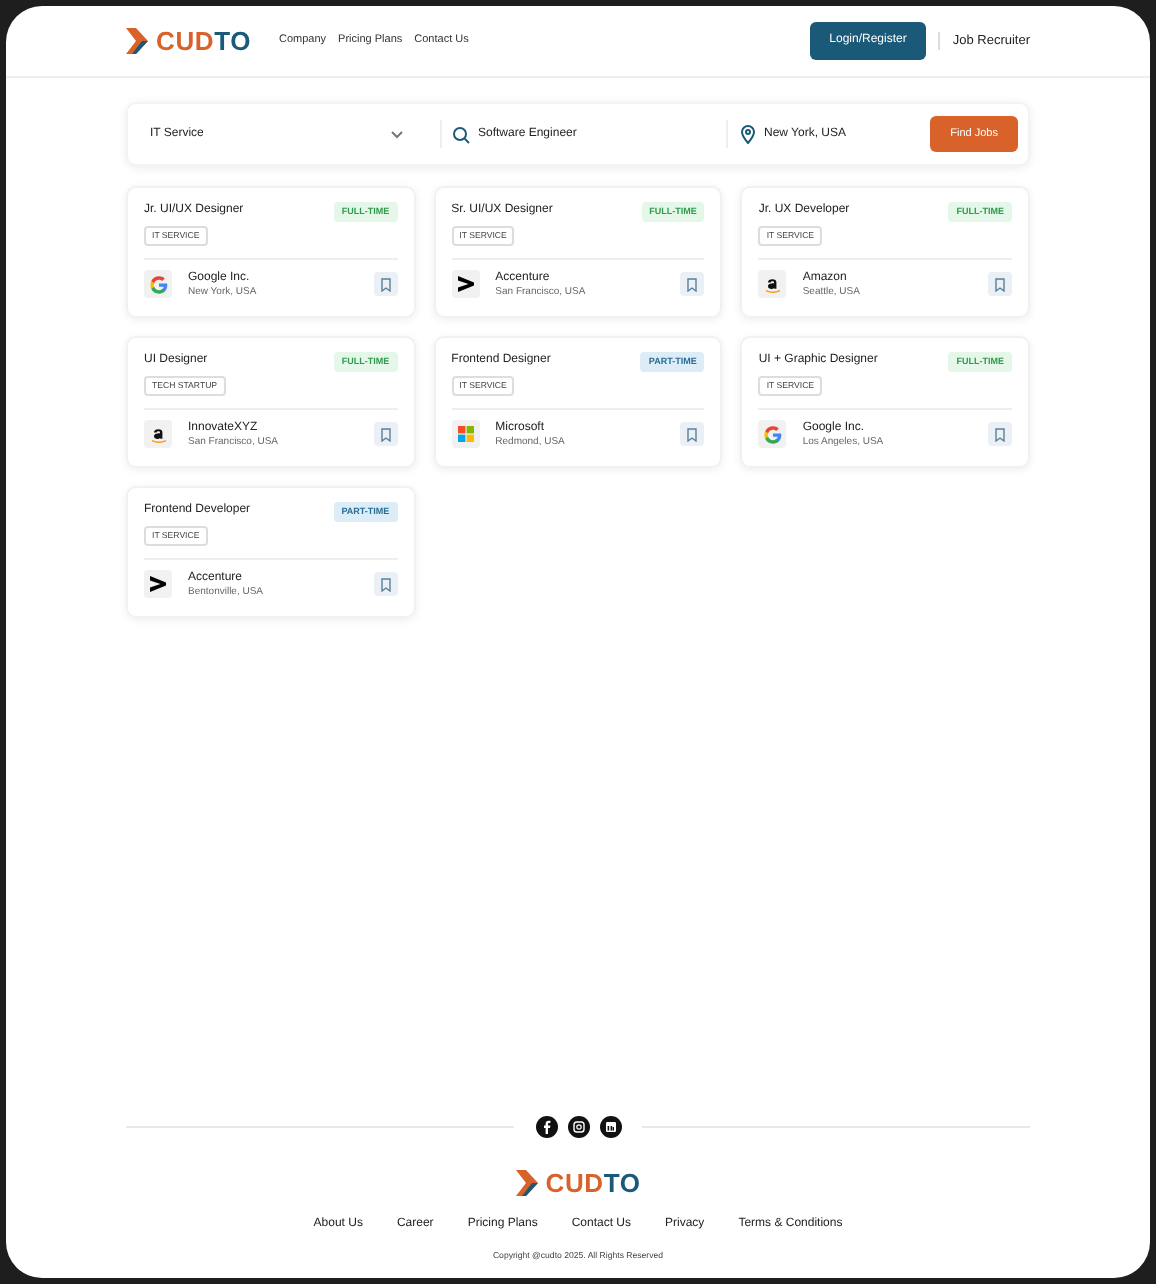 This screenshot has height=1284, width=1156. I want to click on chevron-down-icon, so click(397, 134).